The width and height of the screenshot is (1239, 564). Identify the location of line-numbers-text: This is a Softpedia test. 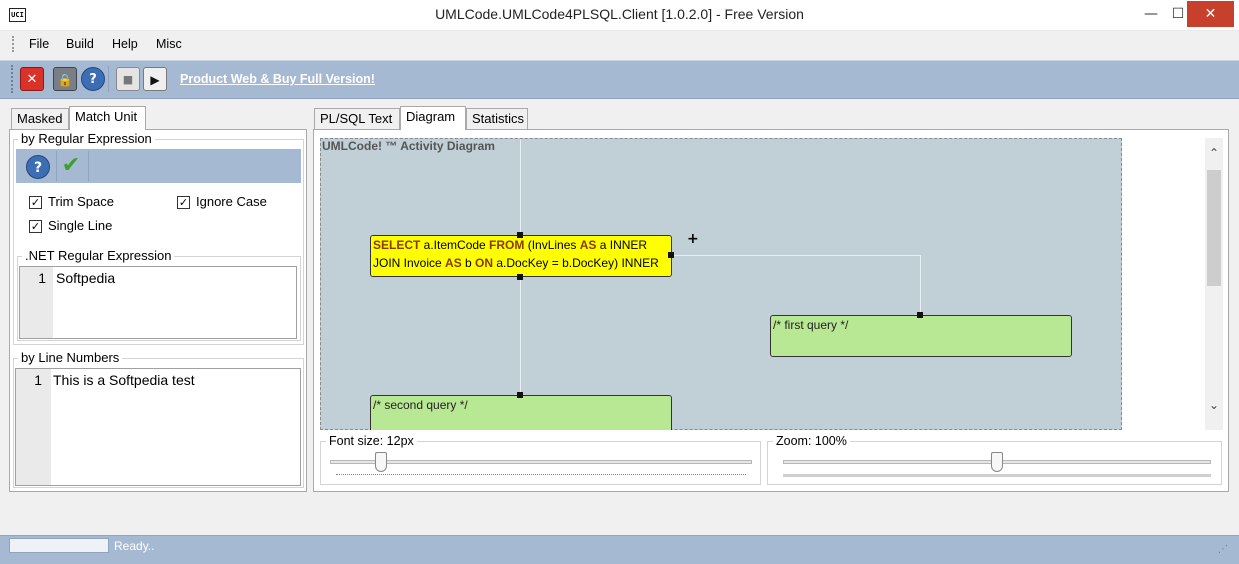
(124, 380).